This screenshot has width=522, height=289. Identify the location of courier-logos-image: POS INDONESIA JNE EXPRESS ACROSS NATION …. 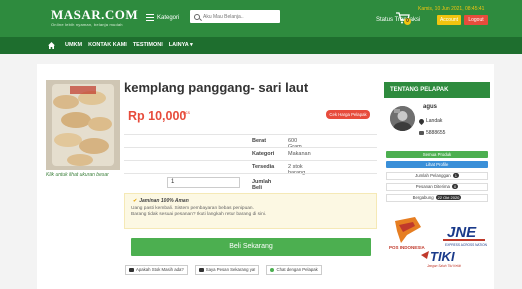
(438, 242).